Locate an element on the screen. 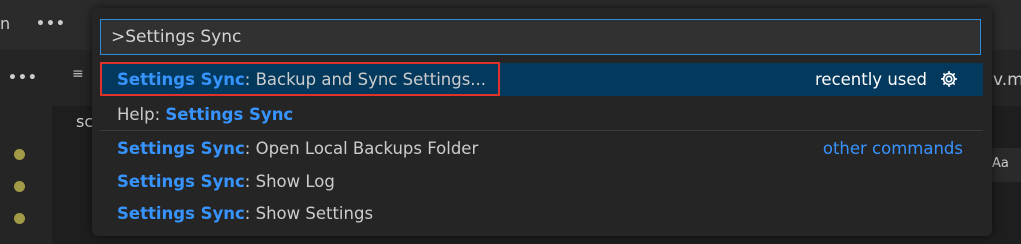 The image size is (1021, 244). command-label: Settings Sync: Open Local Backups Folder is located at coordinates (297, 148).